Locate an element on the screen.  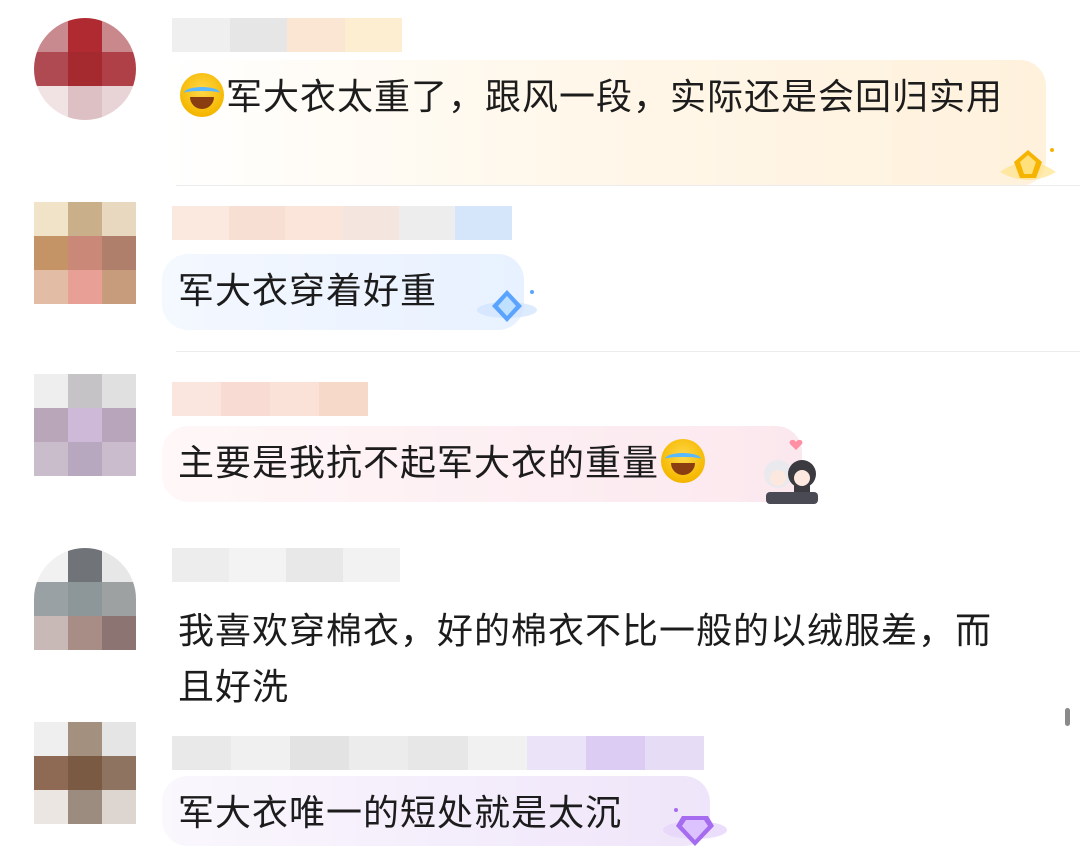
comment-text: 主要是我抗不起军大衣的重量 is located at coordinates (480, 464).